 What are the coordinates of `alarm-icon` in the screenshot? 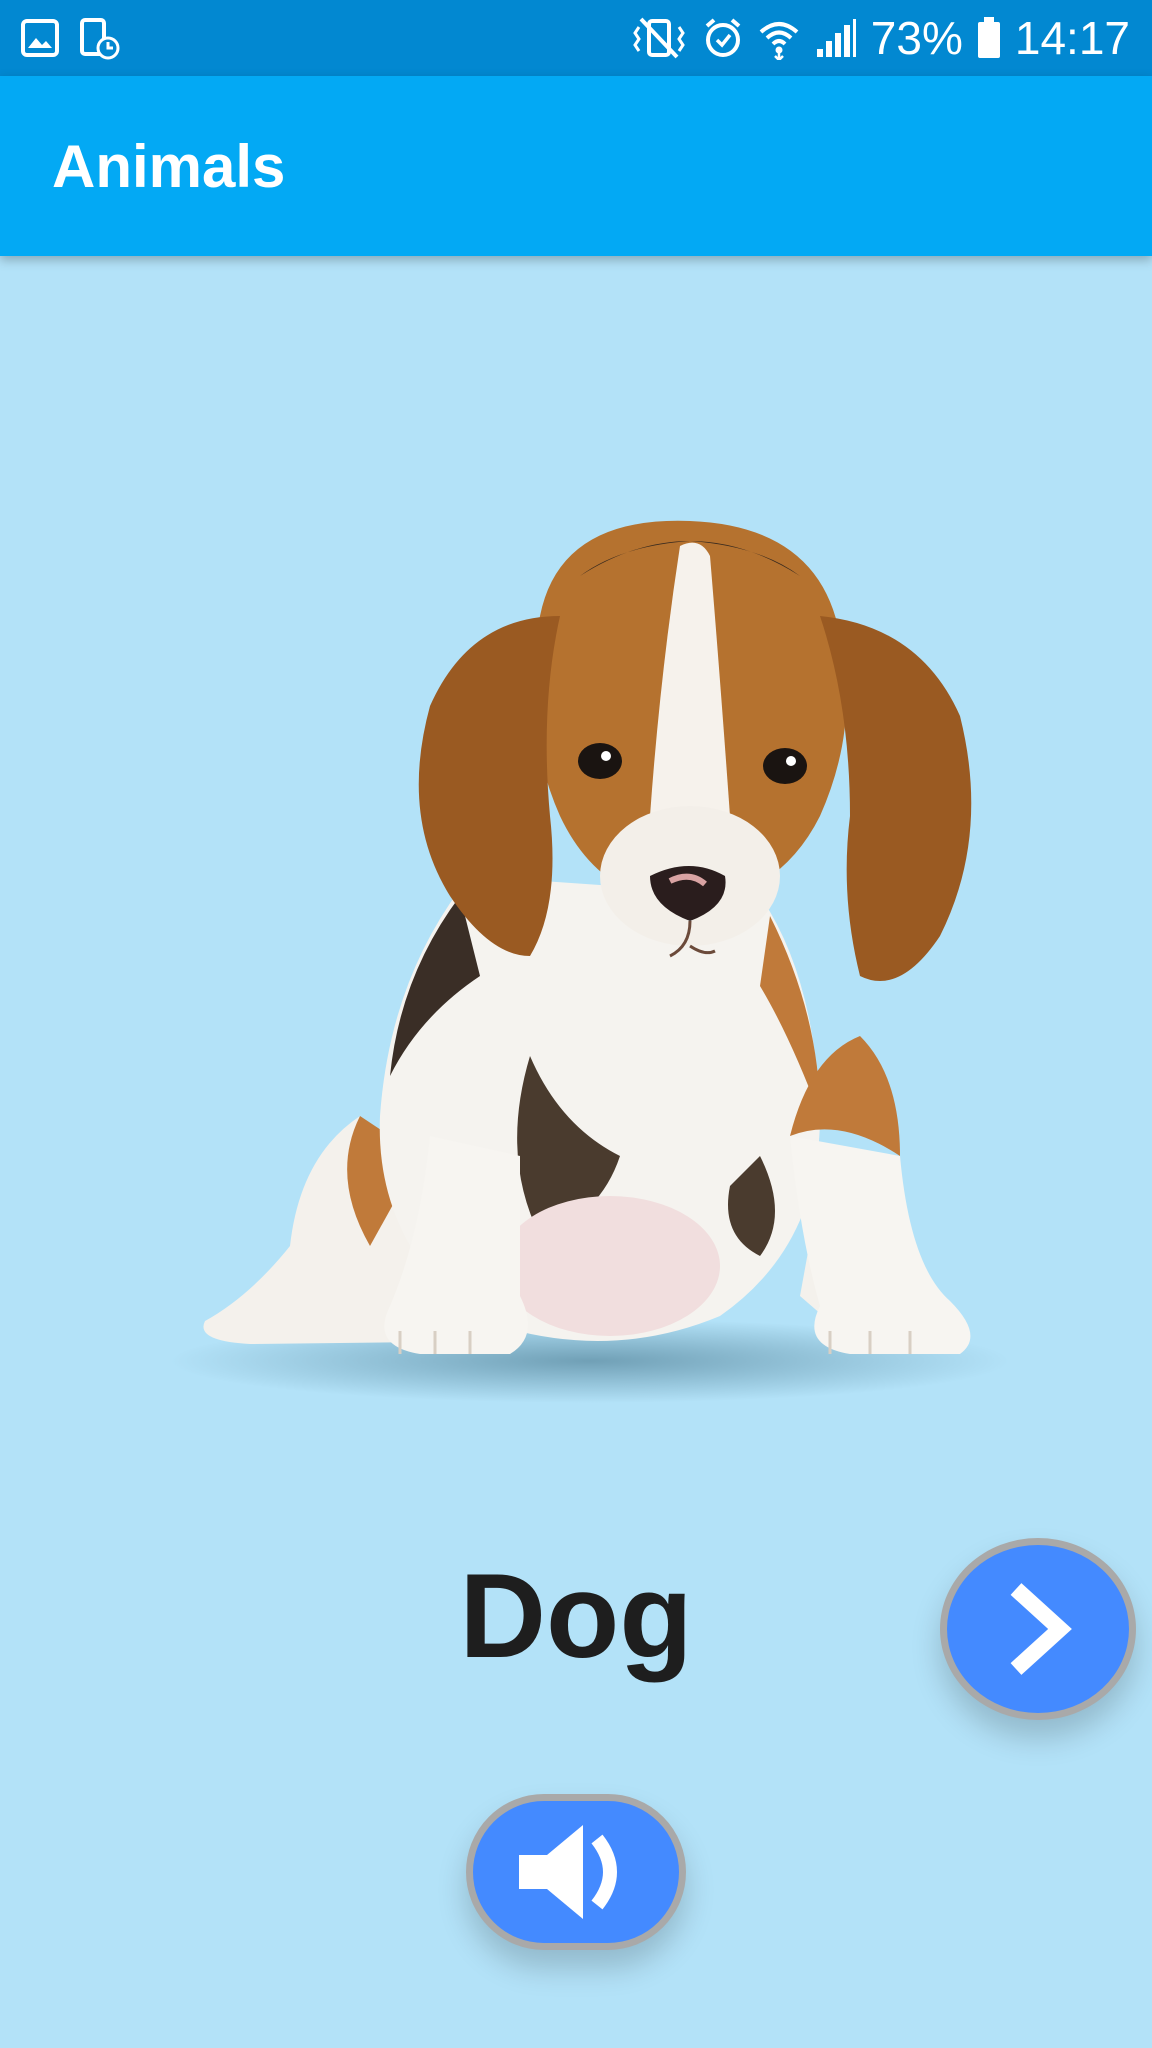 It's located at (723, 38).